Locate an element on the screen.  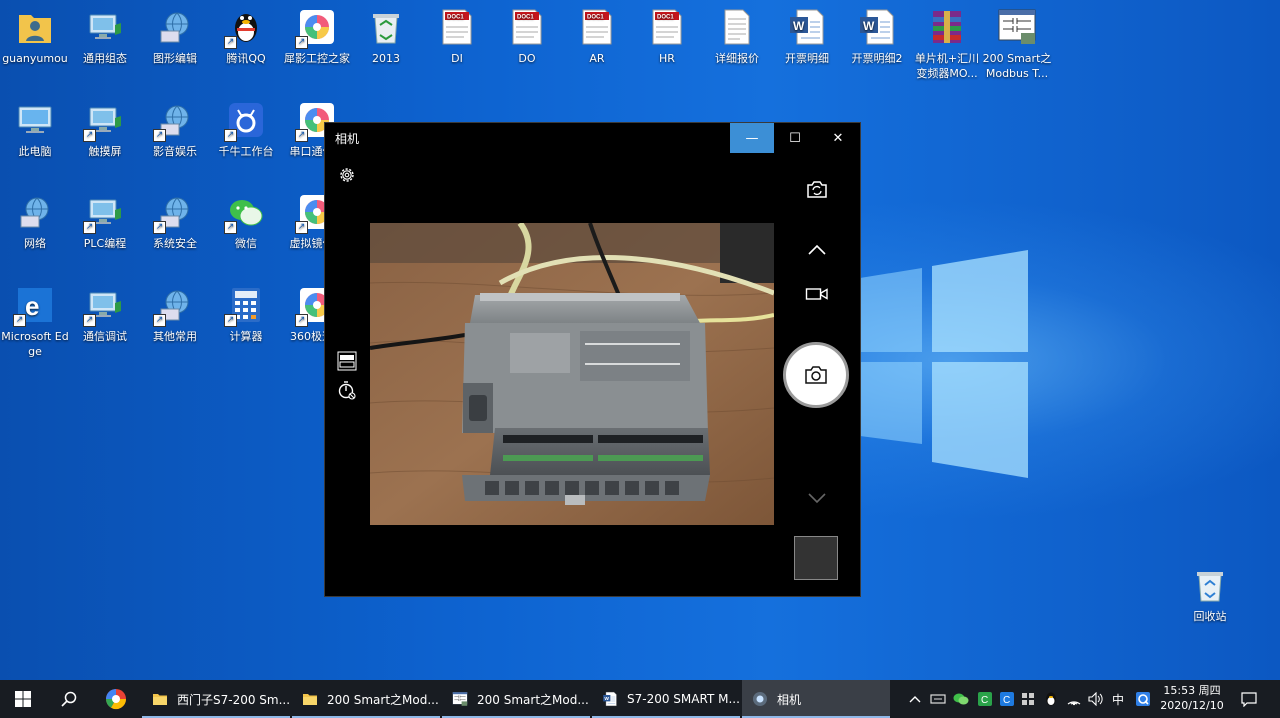
desktop-icon-label: 图形编辑 is located at coordinates (175, 58).